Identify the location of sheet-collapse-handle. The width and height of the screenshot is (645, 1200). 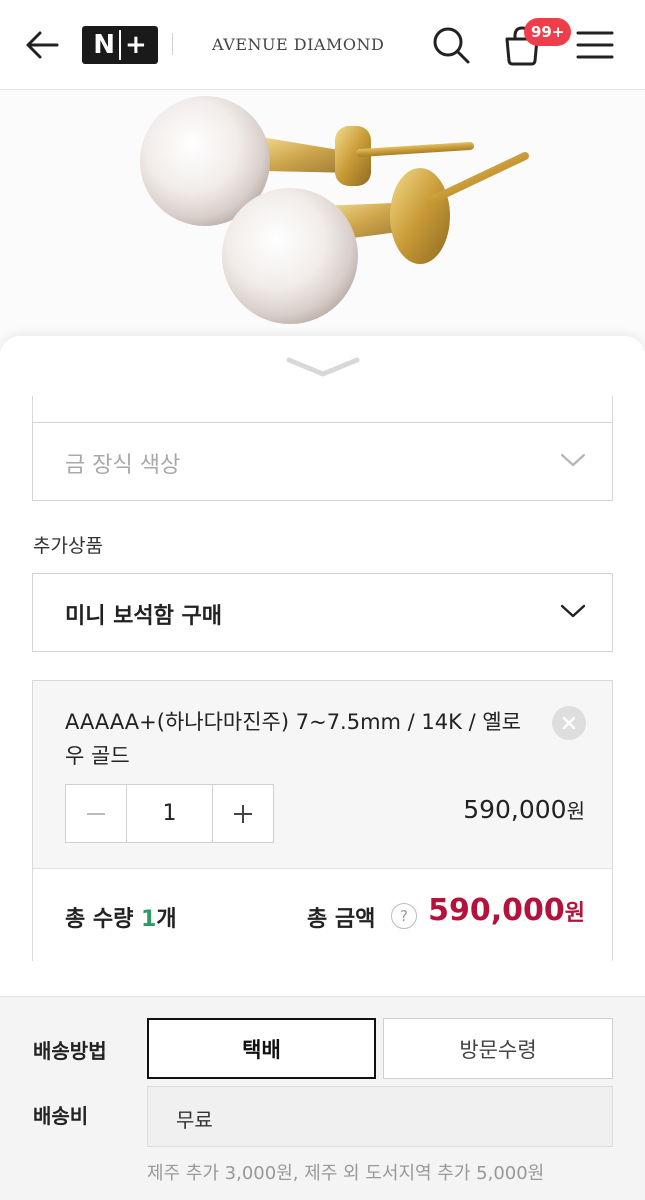
(323, 365).